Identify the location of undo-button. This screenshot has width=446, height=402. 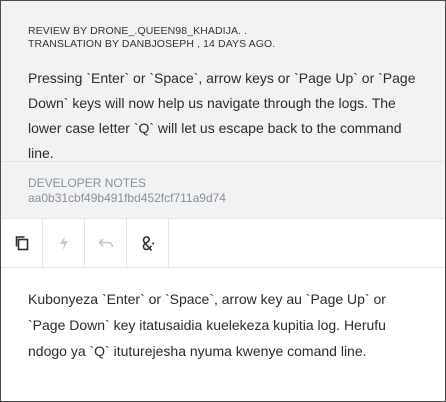
(106, 243).